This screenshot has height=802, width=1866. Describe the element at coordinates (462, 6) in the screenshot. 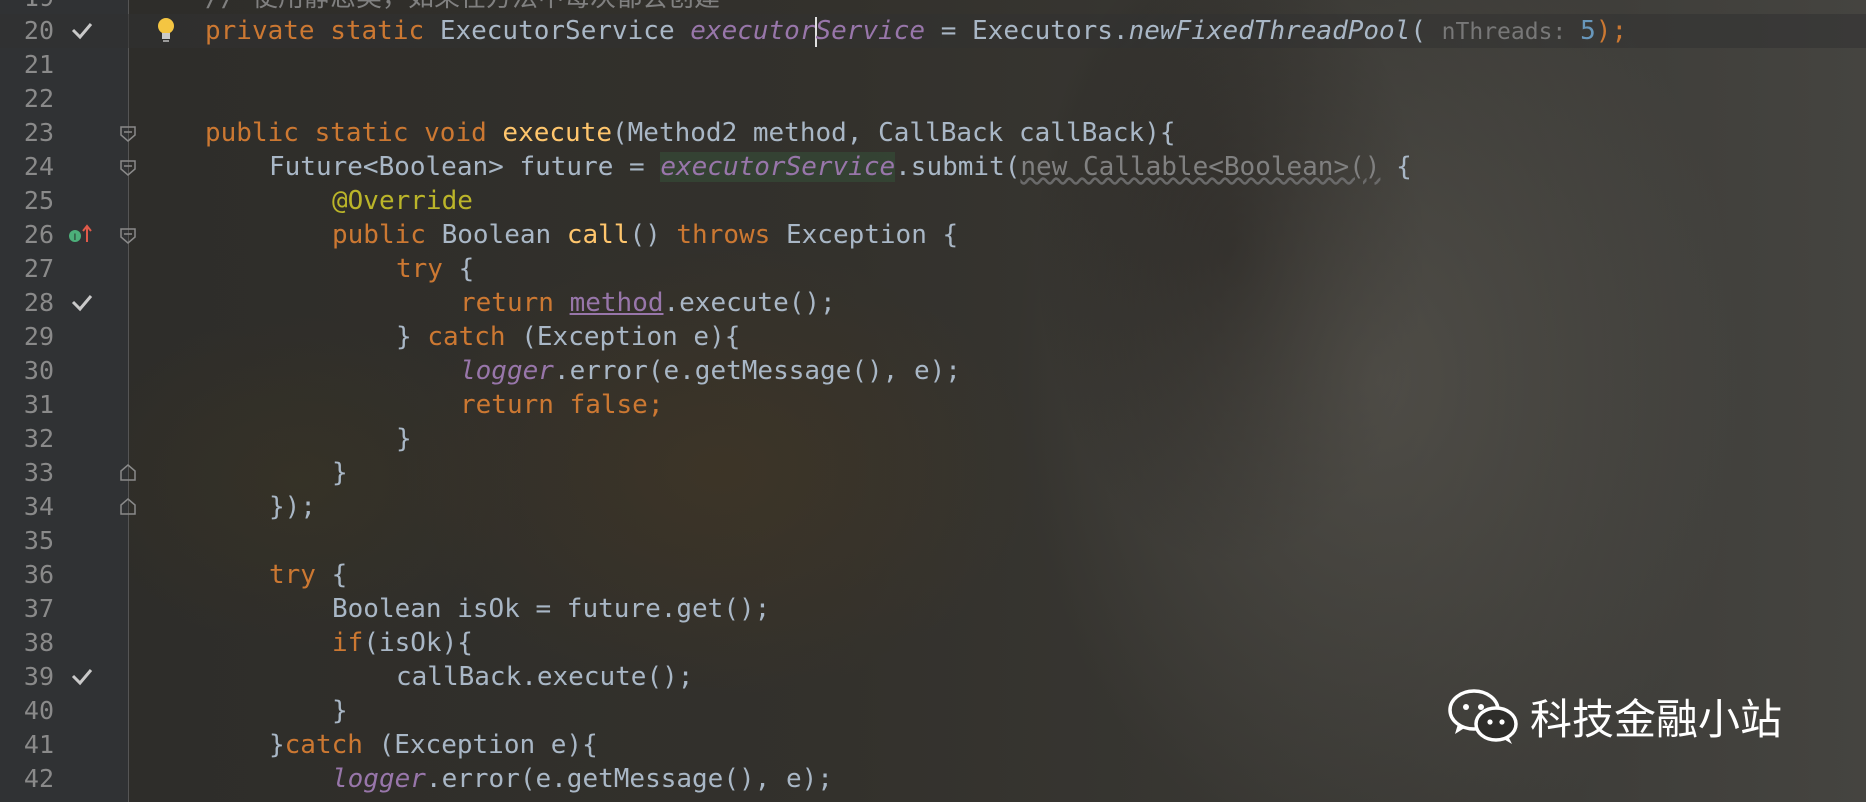

I see `code-comment: // 使用静态类，如果在方法中每次都会创建` at that location.